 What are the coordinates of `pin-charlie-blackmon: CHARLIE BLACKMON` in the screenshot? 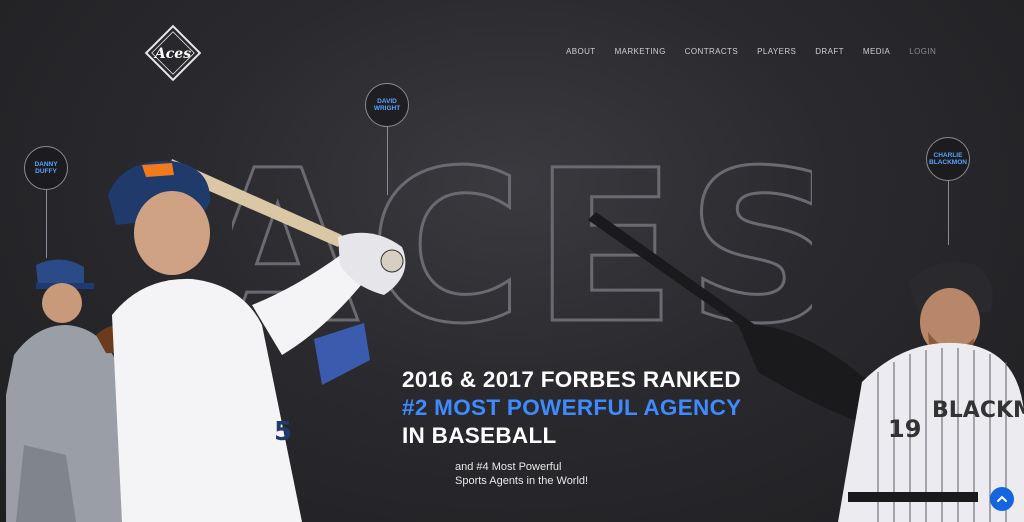 It's located at (948, 191).